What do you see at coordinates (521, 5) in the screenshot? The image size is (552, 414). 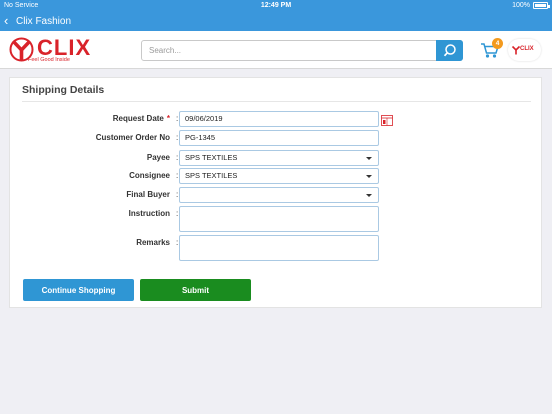 I see `battery-percent: 100%` at bounding box center [521, 5].